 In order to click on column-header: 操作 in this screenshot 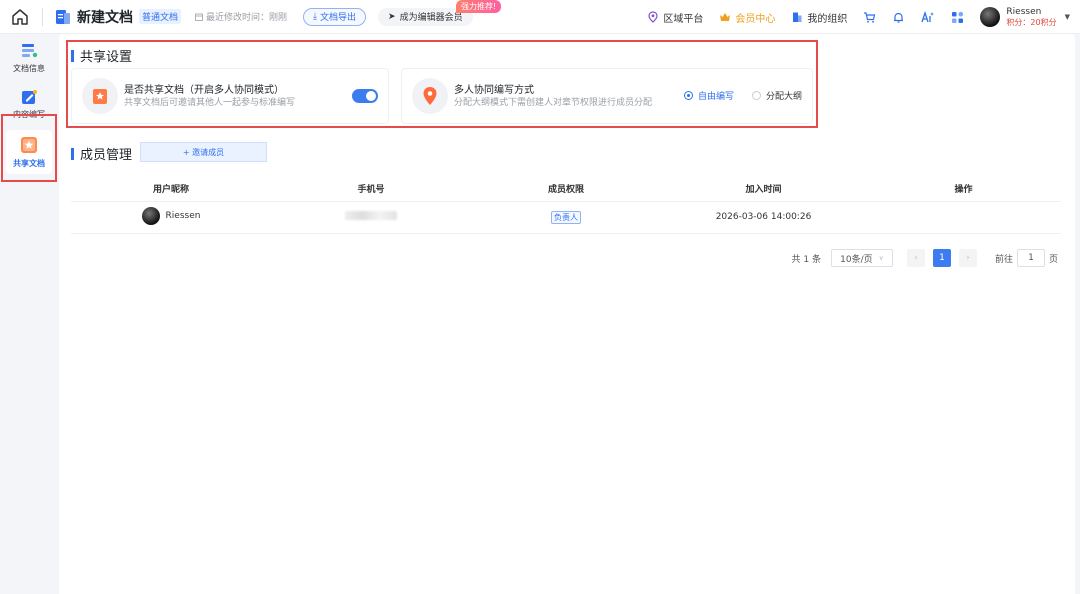, I will do `click(963, 189)`.